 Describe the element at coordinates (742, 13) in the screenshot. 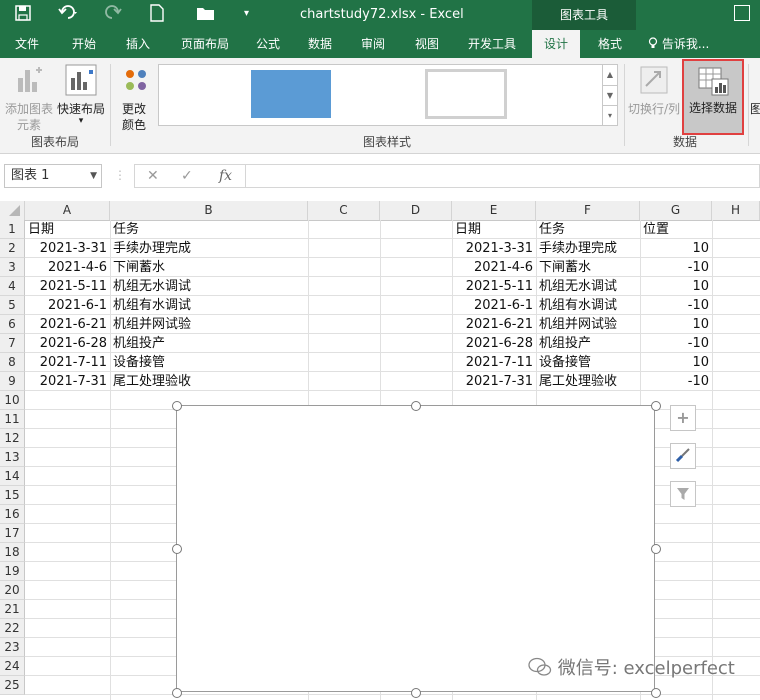

I see `ribbon-display-icon` at that location.